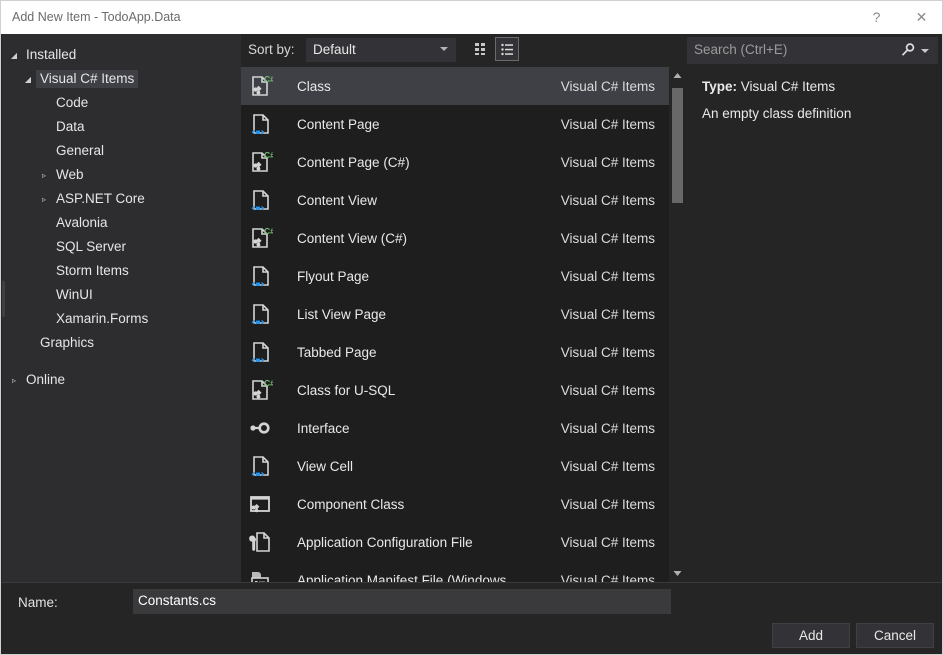  I want to click on sidebar-item-label: Avalonia, so click(82, 222).